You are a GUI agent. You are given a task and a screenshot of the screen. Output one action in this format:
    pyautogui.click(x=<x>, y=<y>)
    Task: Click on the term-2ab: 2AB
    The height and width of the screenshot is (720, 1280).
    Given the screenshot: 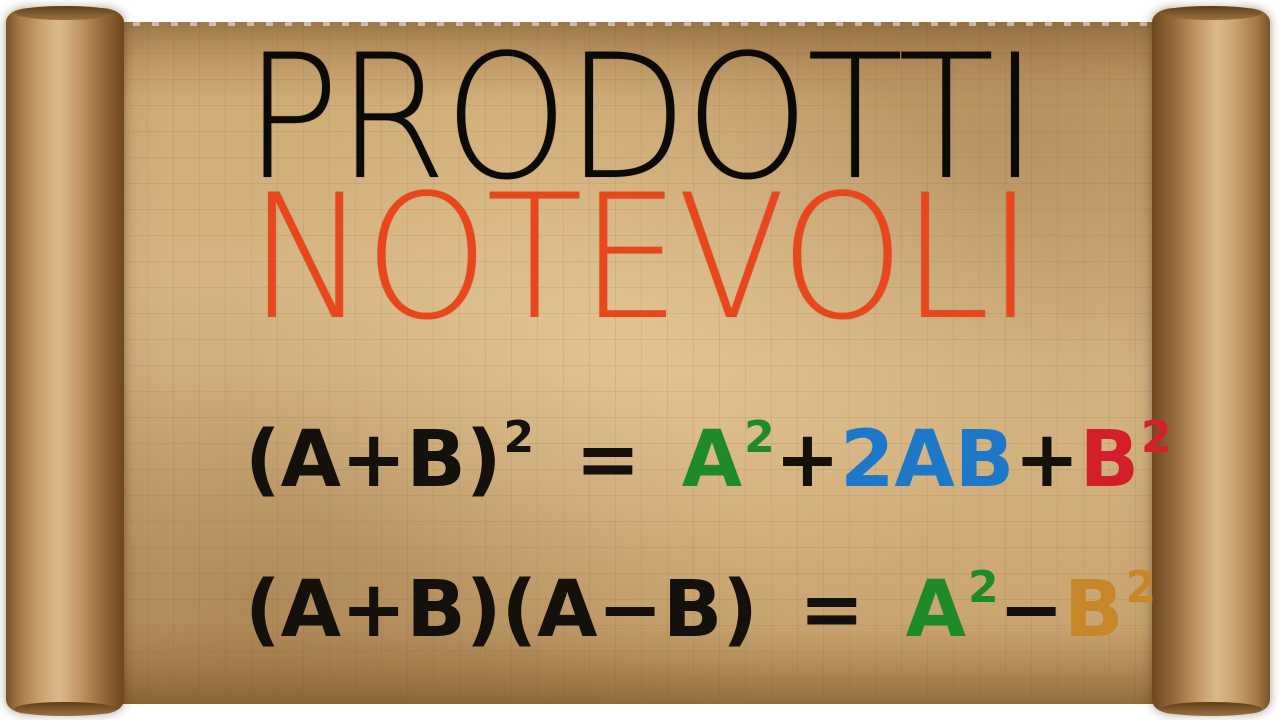 What is the action you would take?
    pyautogui.click(x=927, y=460)
    